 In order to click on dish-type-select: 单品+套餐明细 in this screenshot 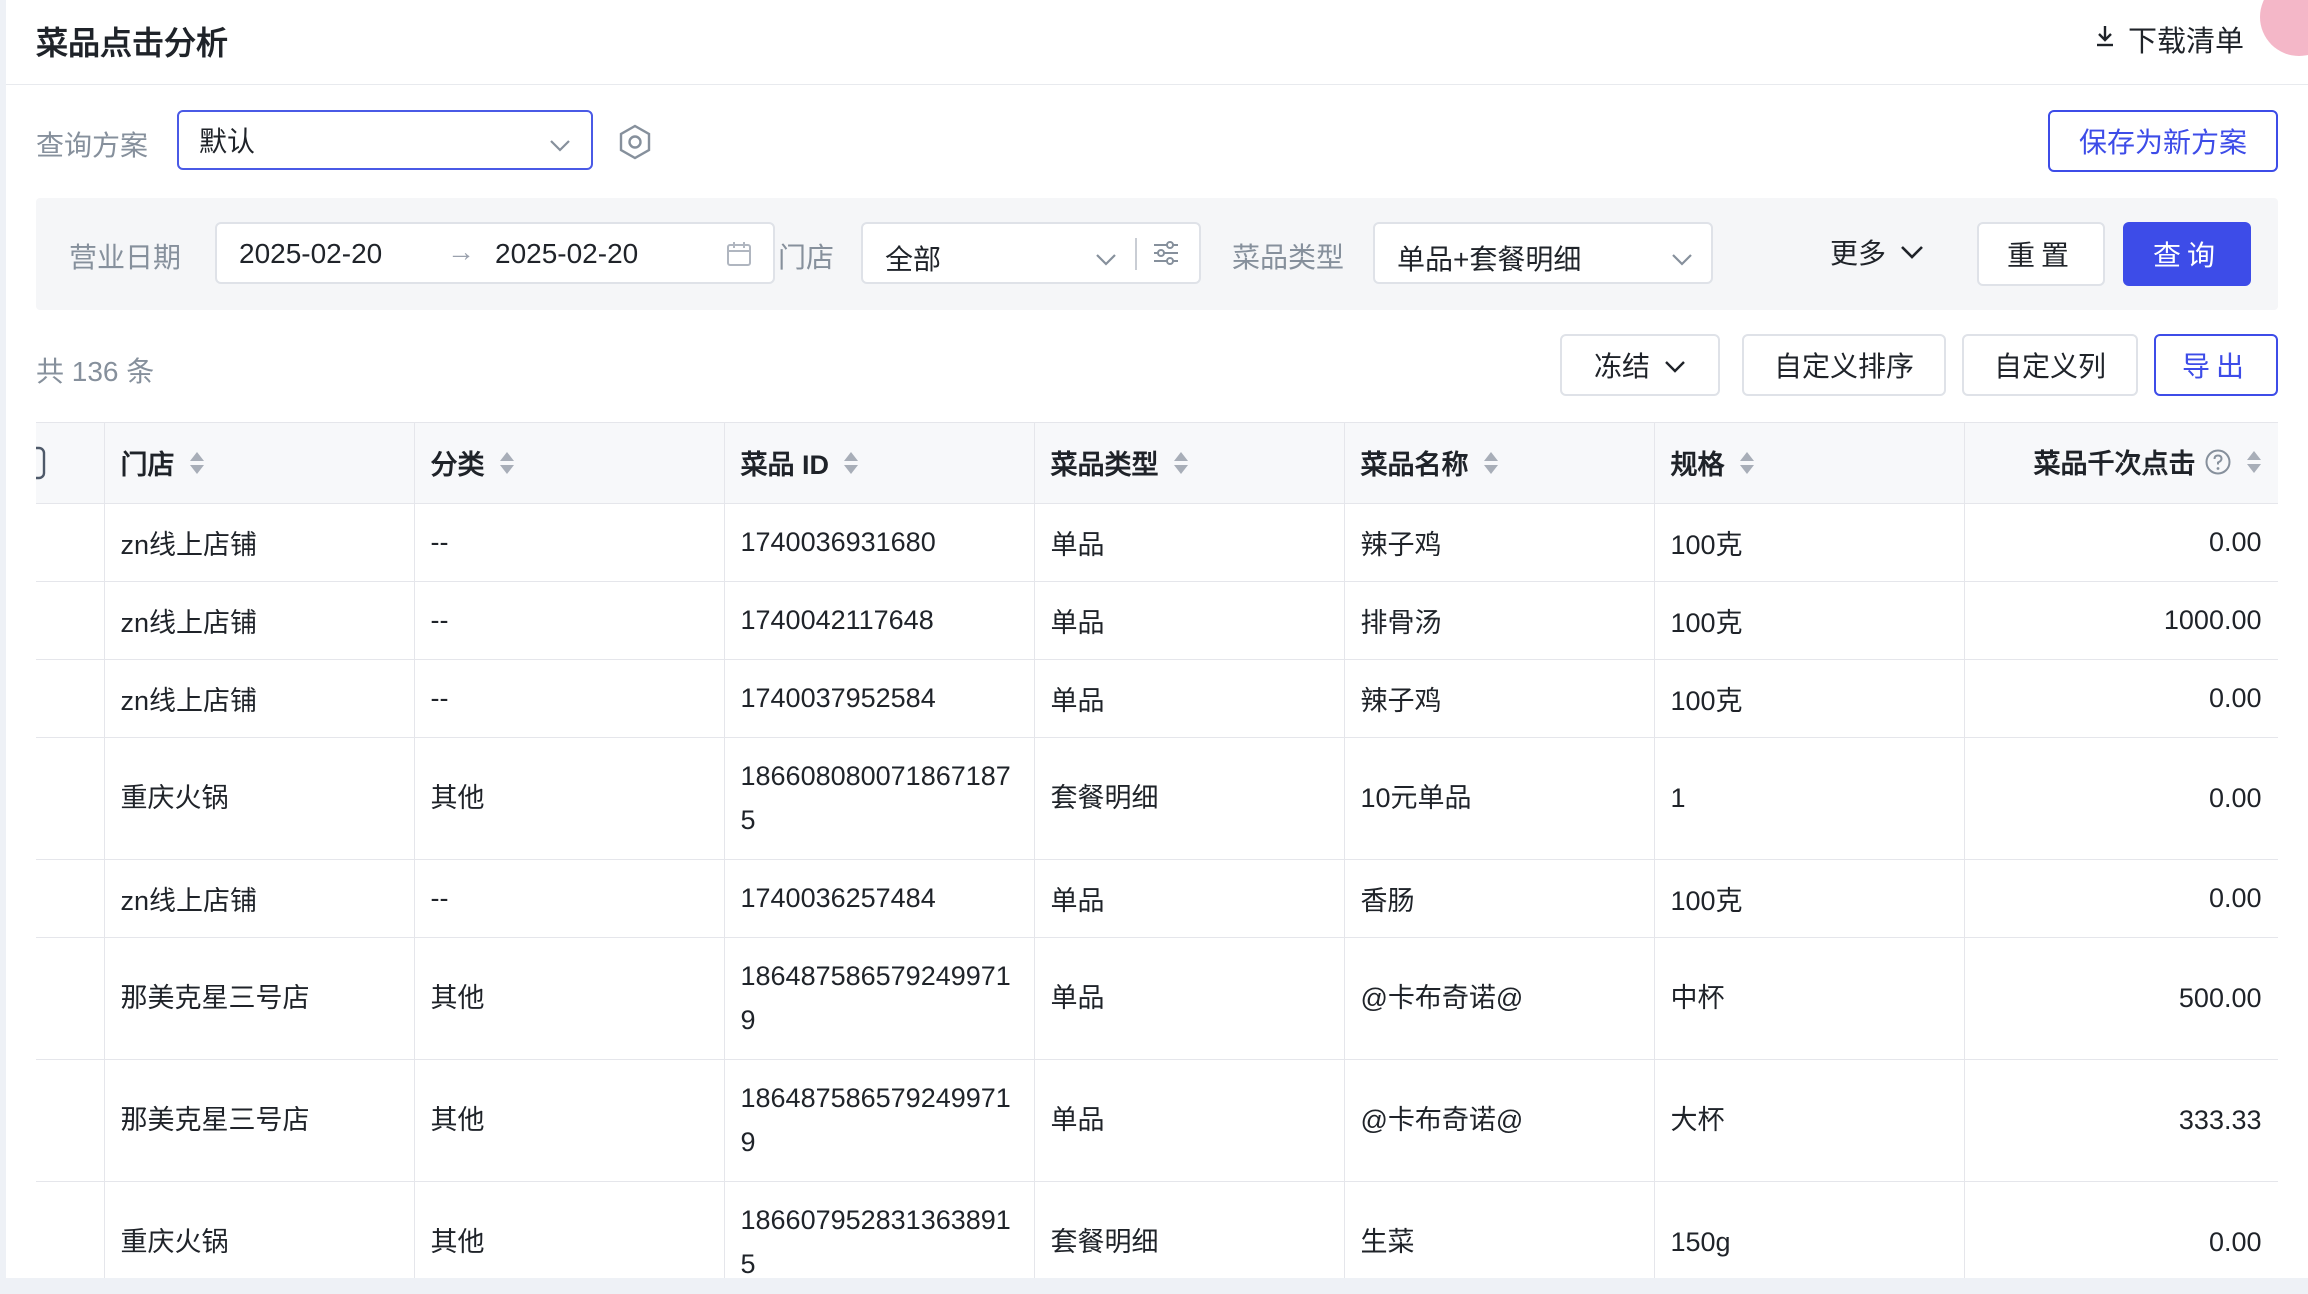, I will do `click(1543, 253)`.